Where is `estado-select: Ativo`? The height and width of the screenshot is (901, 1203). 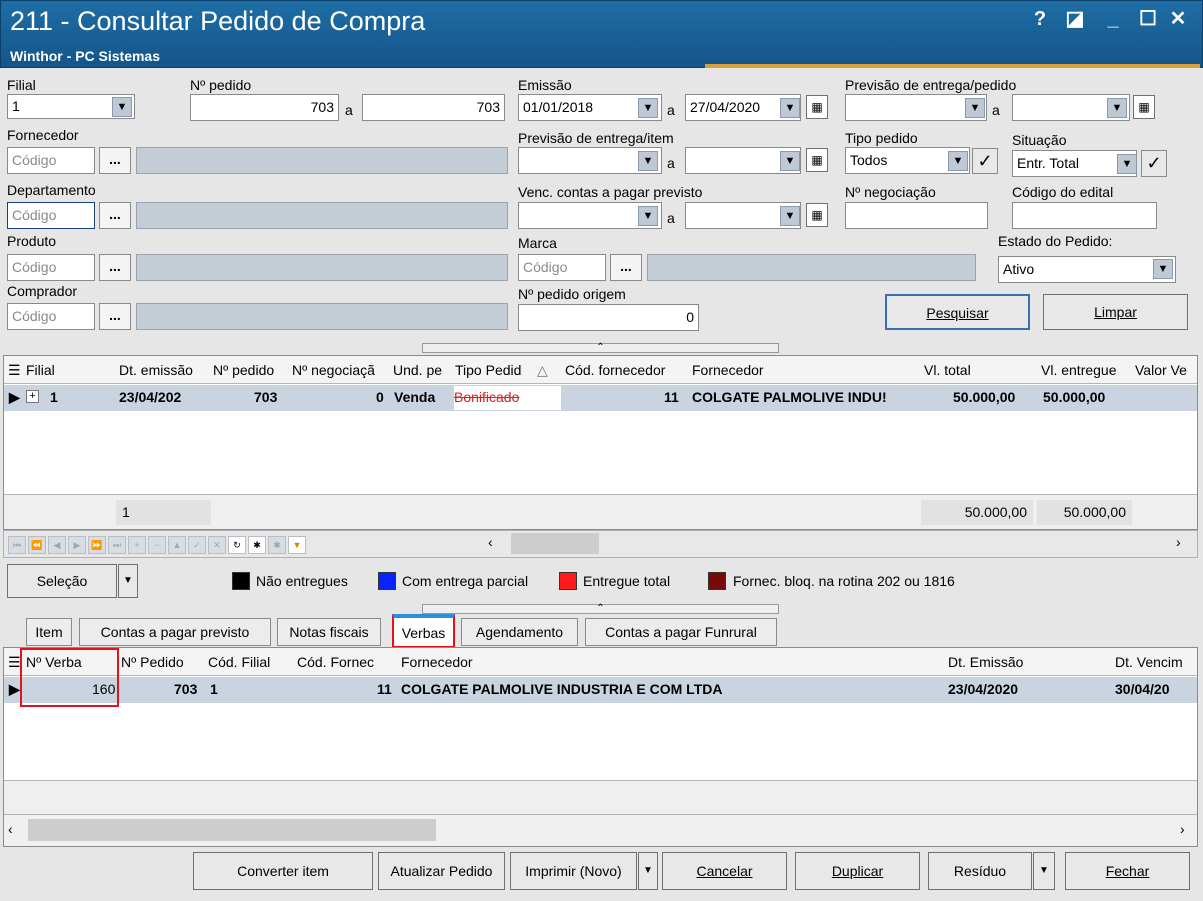
estado-select: Ativo is located at coordinates (1087, 269).